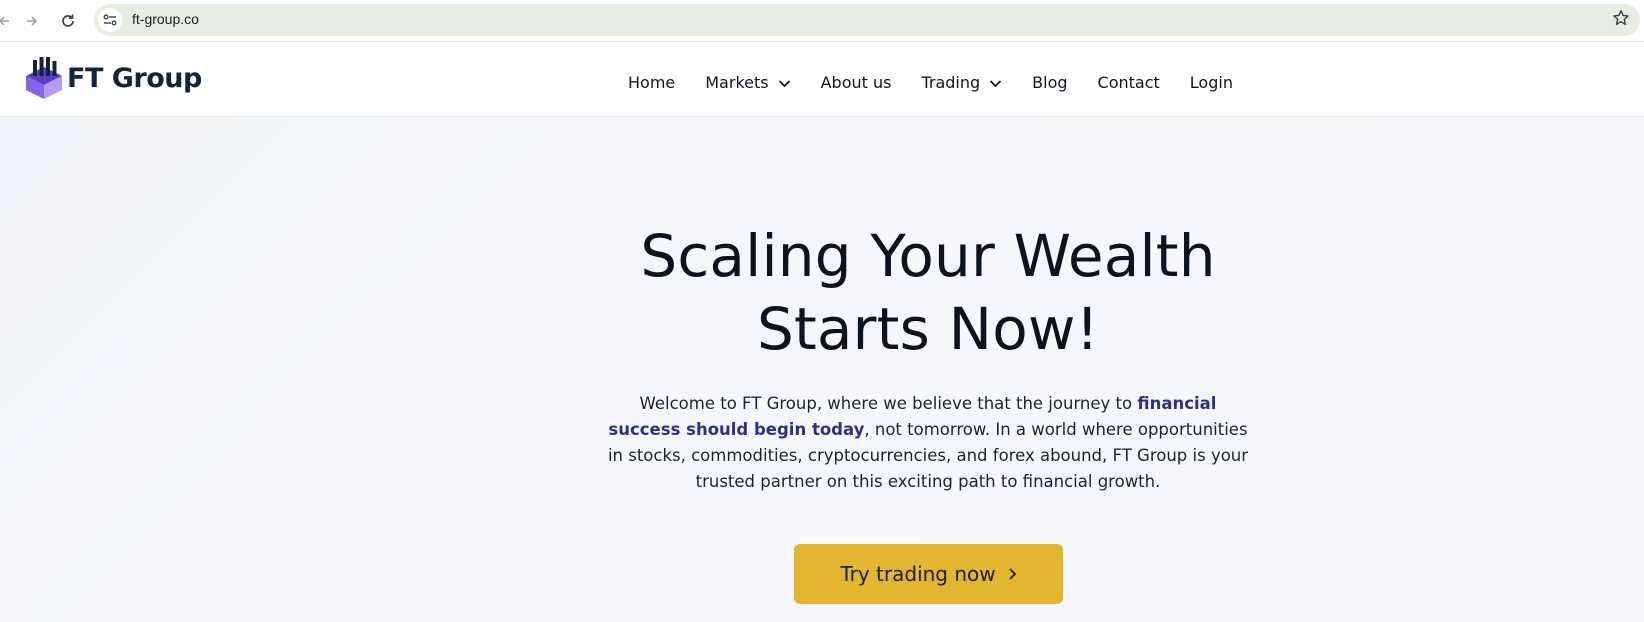 The width and height of the screenshot is (1644, 622). Describe the element at coordinates (68, 21) in the screenshot. I see `reload-icon` at that location.